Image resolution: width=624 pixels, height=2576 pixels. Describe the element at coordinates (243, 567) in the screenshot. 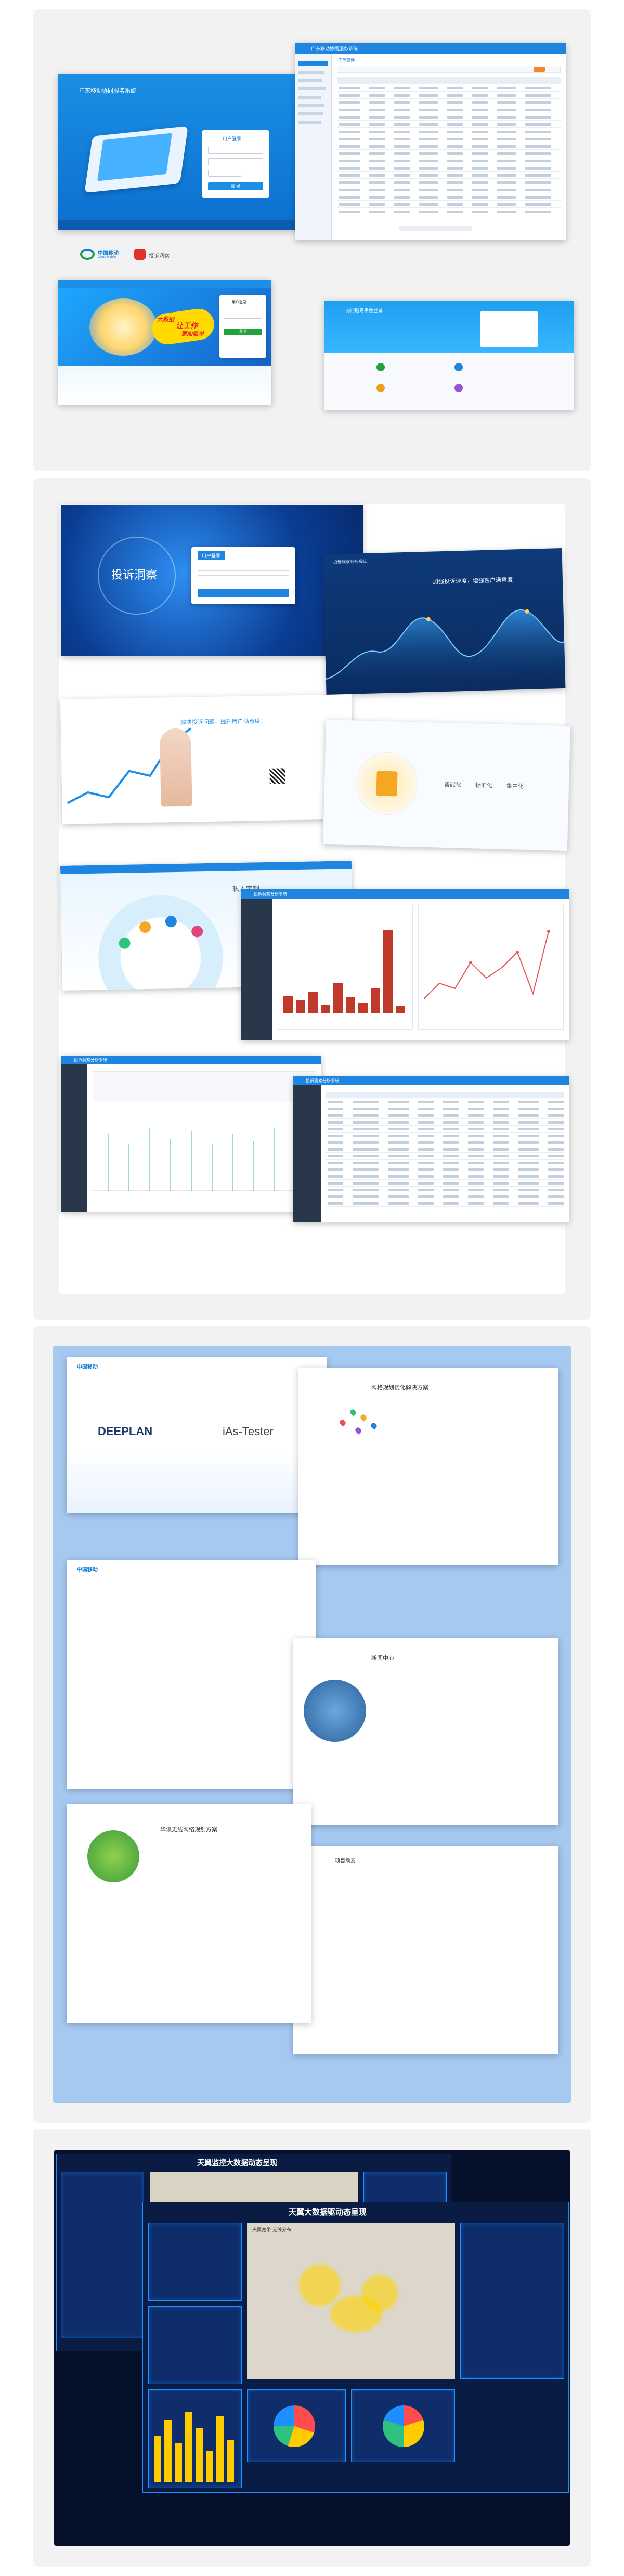

I see `insight-username-field` at that location.